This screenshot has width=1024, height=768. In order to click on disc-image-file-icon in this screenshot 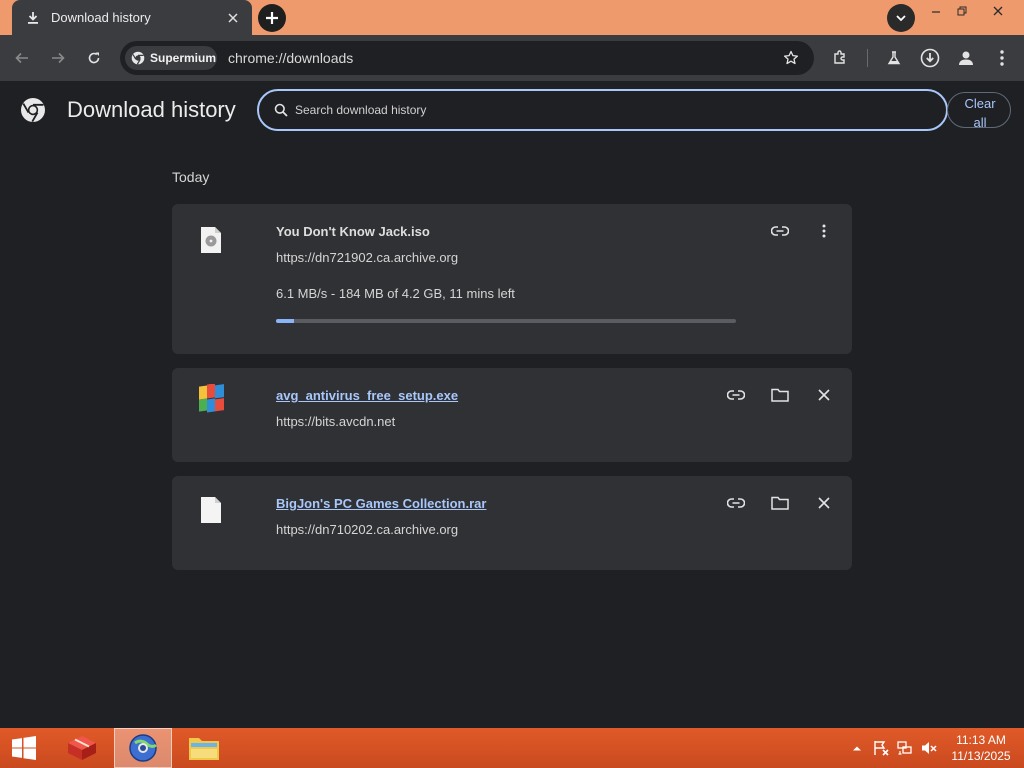, I will do `click(211, 240)`.